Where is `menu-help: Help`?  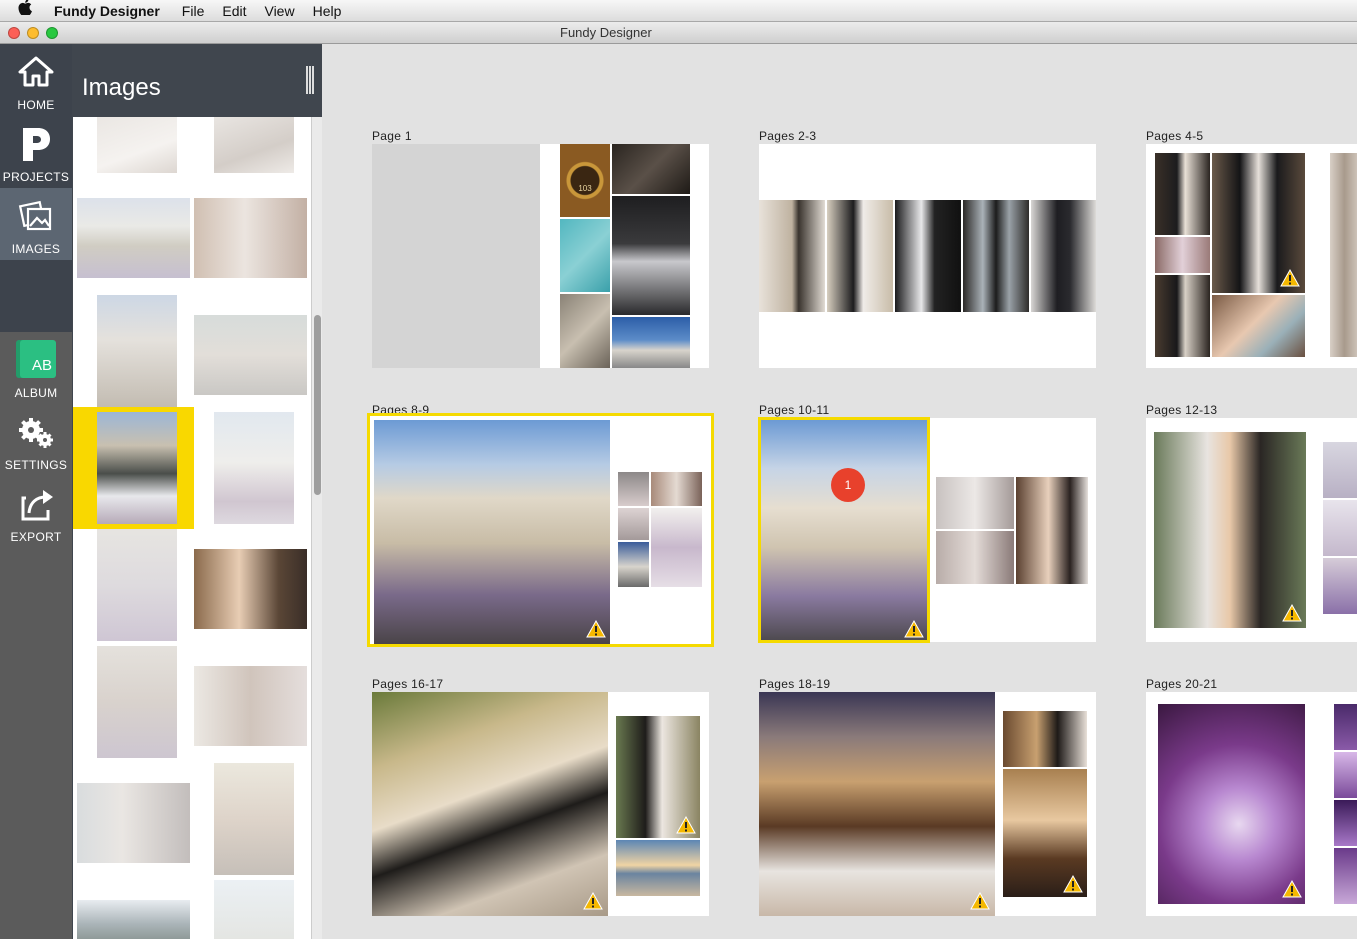
menu-help: Help is located at coordinates (327, 11).